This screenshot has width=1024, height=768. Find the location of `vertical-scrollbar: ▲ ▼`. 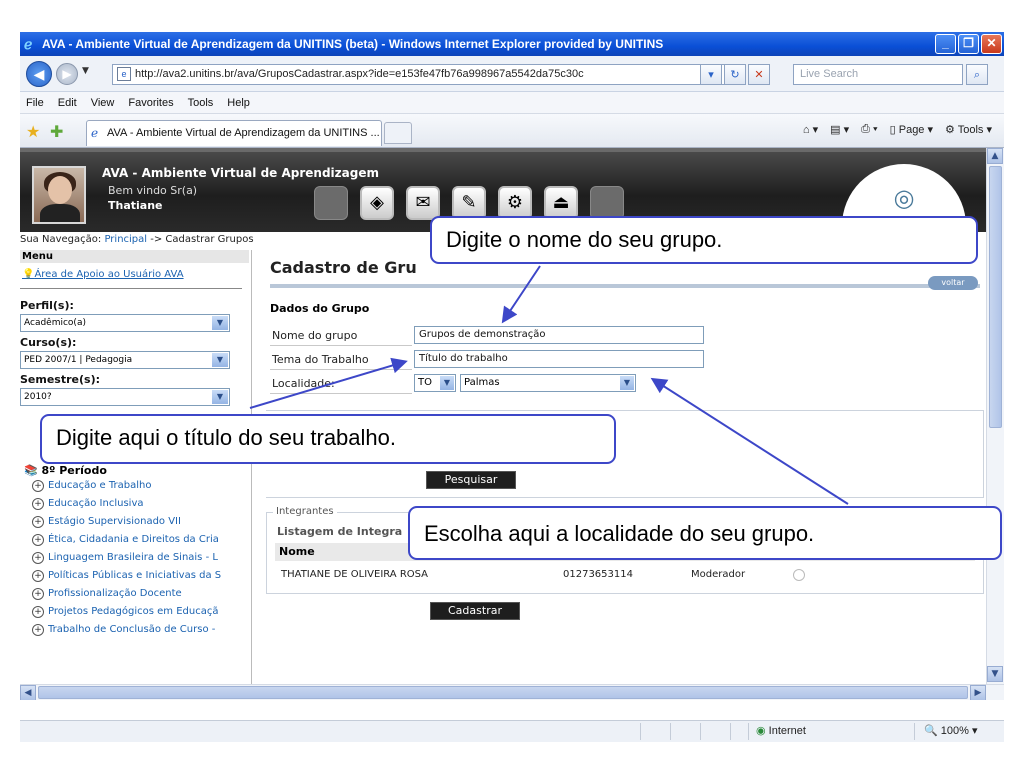

vertical-scrollbar: ▲ ▼ is located at coordinates (995, 416).